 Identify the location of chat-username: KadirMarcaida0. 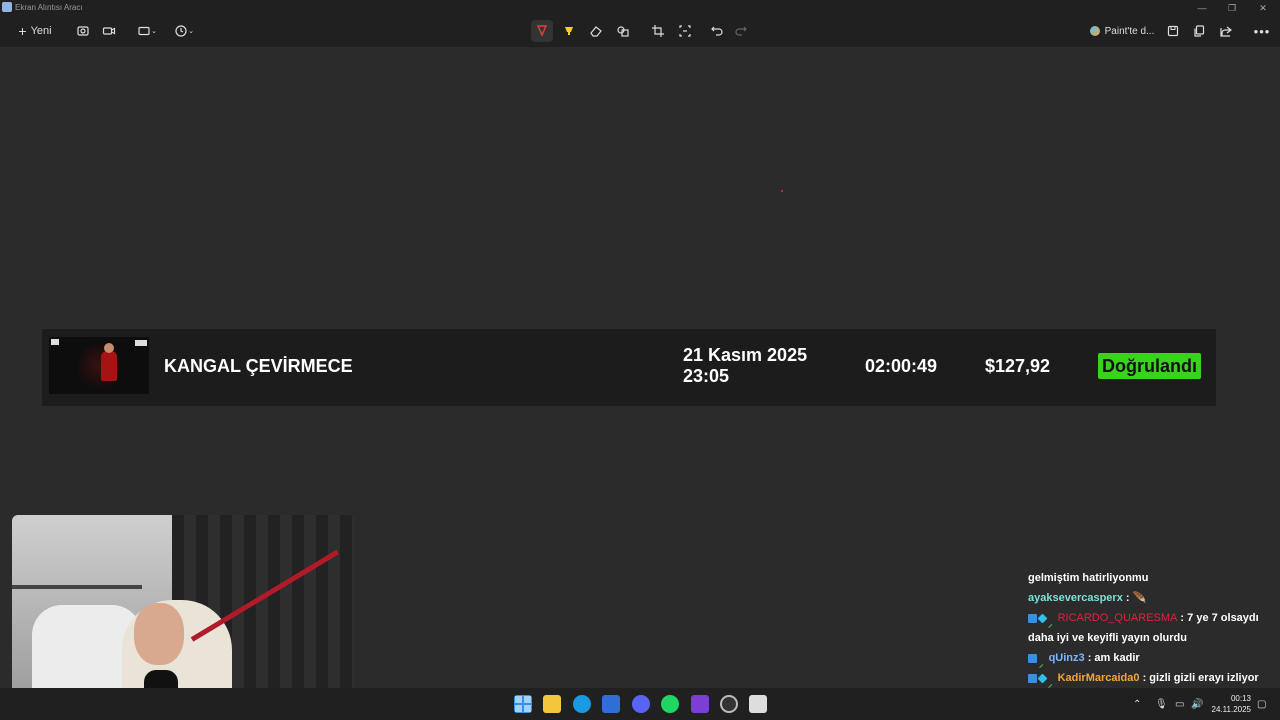
(1098, 678).